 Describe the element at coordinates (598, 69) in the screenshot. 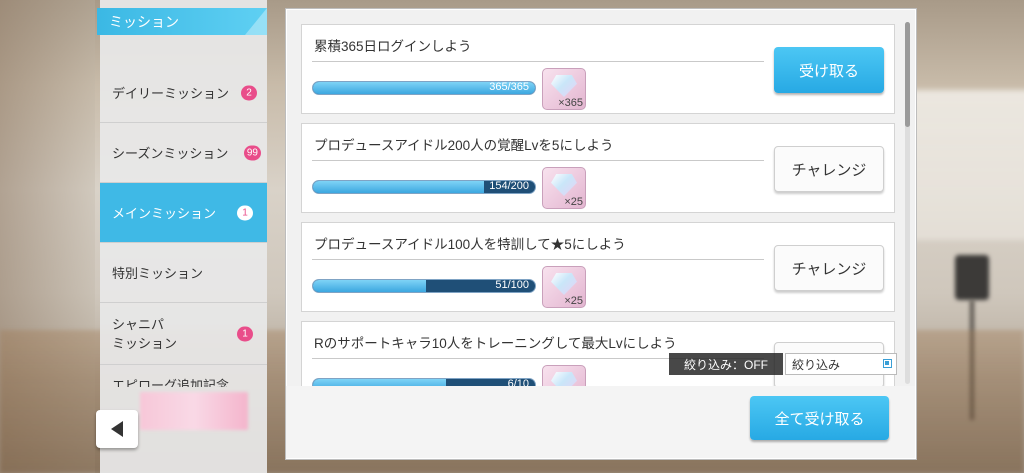

I see `mission-card: 累積365日ログインしよう 365/365 ×365 受け取る` at that location.